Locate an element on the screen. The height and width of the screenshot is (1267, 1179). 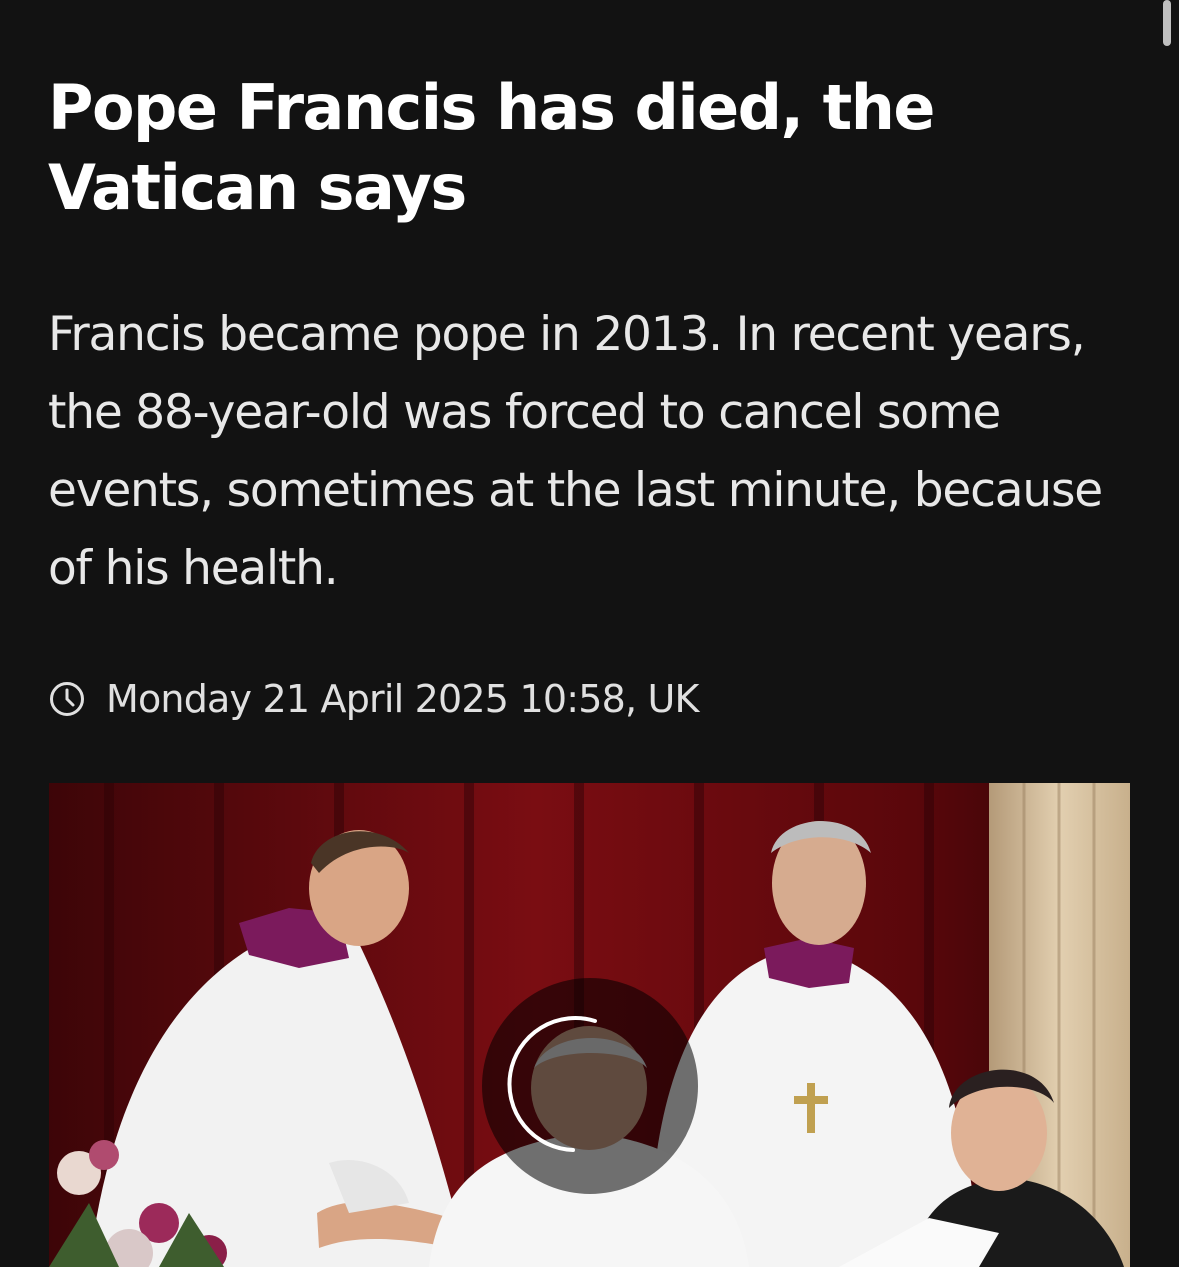
loading-spinner-icon is located at coordinates (590, 1086).